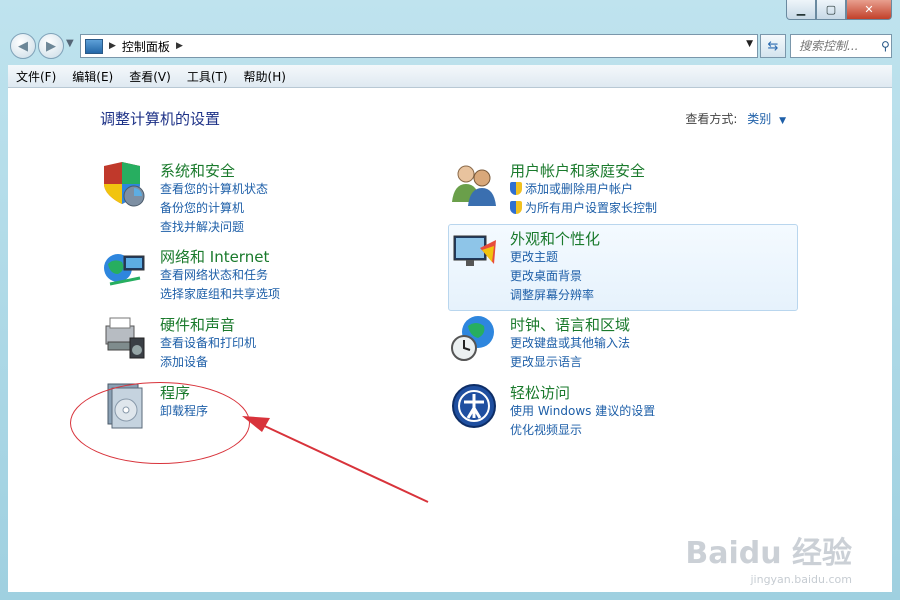 Image resolution: width=900 pixels, height=600 pixels. I want to click on navigation-bar: ◀ ▶ ▼ ▶ 控制面板 ▶ ▼ ⇆ ⚲, so click(450, 45).